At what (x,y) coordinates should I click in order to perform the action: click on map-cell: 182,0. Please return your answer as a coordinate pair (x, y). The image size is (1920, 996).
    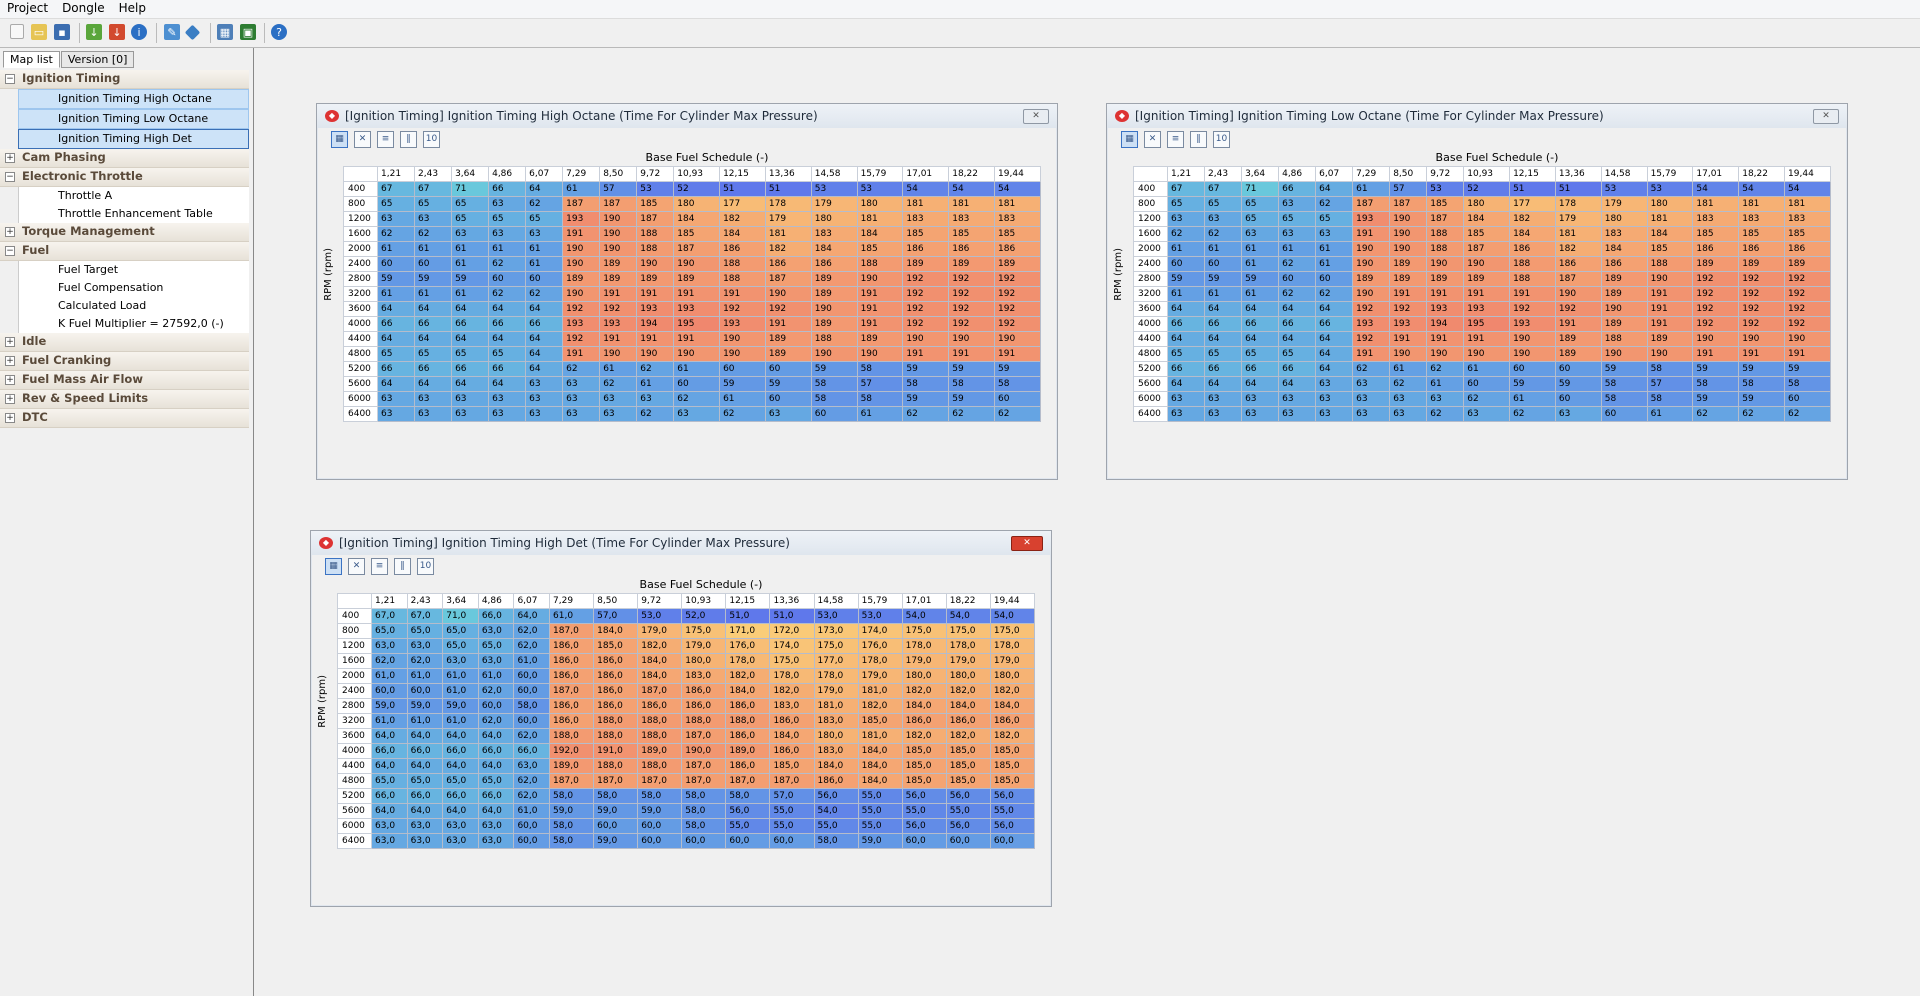
    Looking at the image, I should click on (1012, 736).